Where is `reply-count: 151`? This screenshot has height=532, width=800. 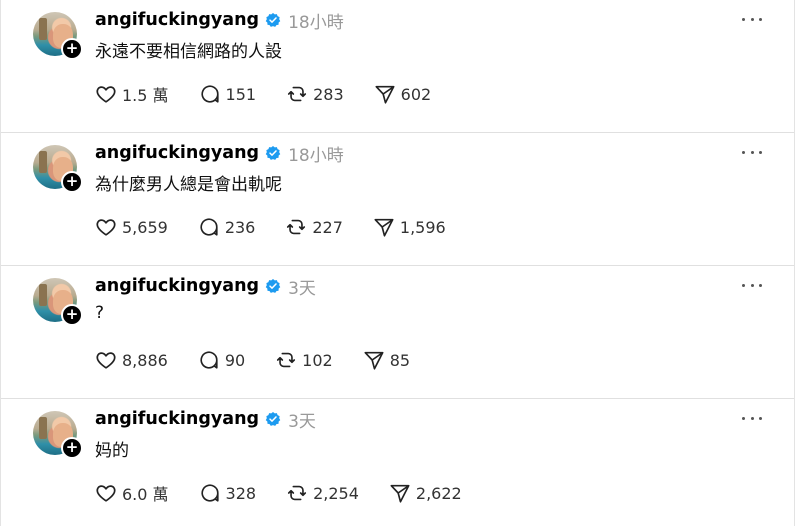 reply-count: 151 is located at coordinates (241, 94).